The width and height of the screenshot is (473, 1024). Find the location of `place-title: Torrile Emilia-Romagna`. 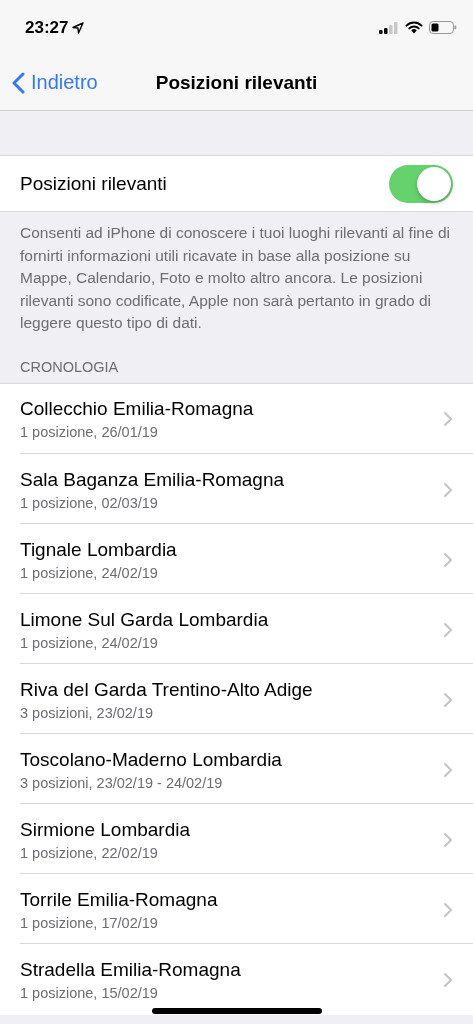

place-title: Torrile Emilia-Romagna is located at coordinates (119, 899).